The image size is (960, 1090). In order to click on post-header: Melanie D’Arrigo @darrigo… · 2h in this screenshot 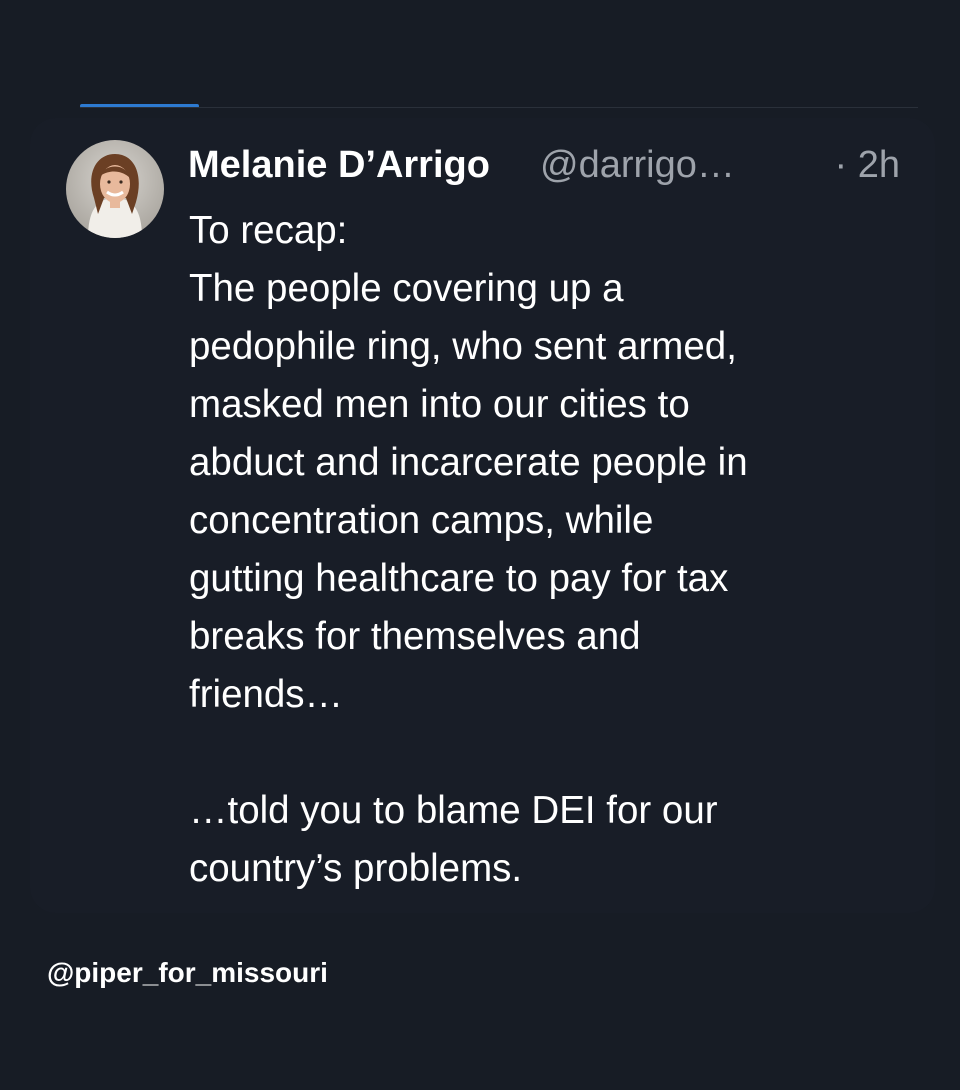, I will do `click(548, 165)`.